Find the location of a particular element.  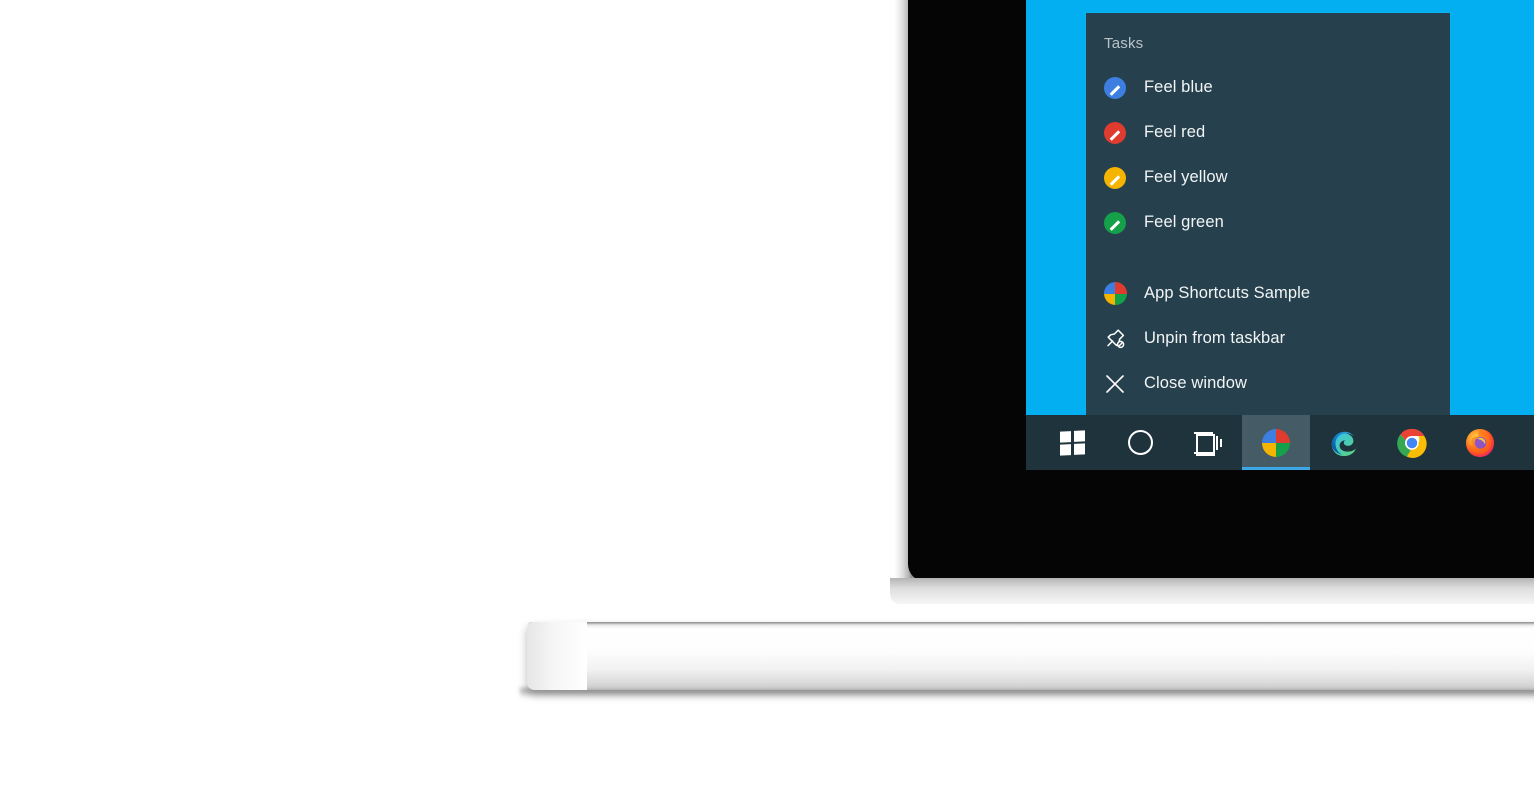

edge-icon is located at coordinates (1344, 443).